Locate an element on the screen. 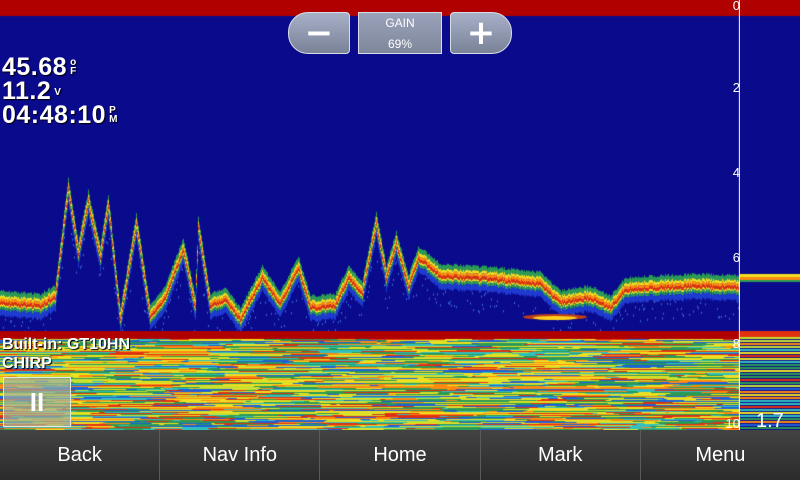 The height and width of the screenshot is (480, 800). time-value: 04:48:10 is located at coordinates (54, 115).